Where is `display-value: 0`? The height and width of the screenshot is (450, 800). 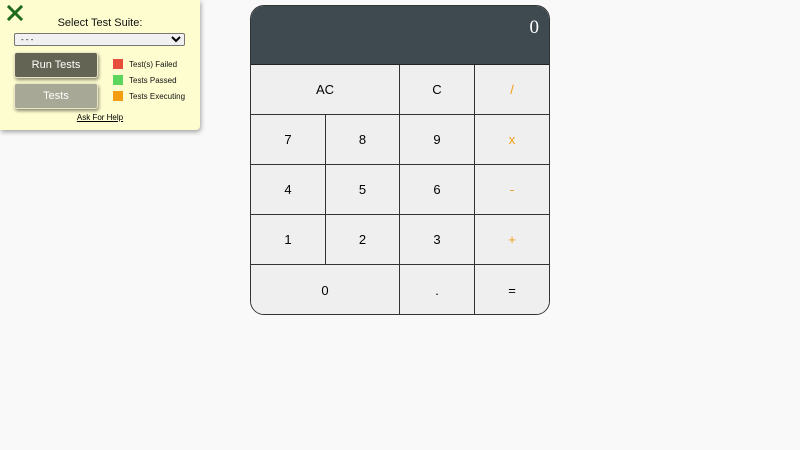 display-value: 0 is located at coordinates (534, 27).